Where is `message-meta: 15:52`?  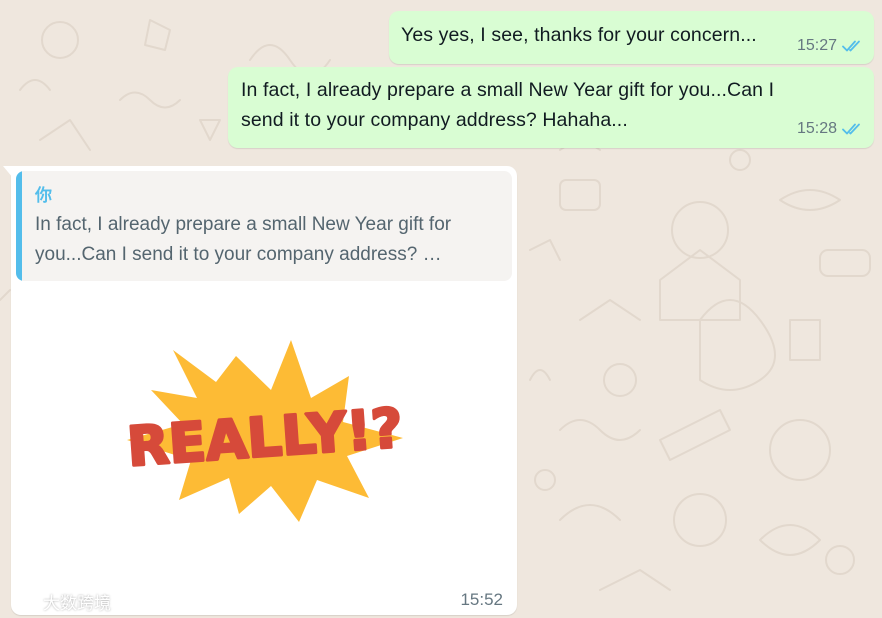 message-meta: 15:52 is located at coordinates (481, 600).